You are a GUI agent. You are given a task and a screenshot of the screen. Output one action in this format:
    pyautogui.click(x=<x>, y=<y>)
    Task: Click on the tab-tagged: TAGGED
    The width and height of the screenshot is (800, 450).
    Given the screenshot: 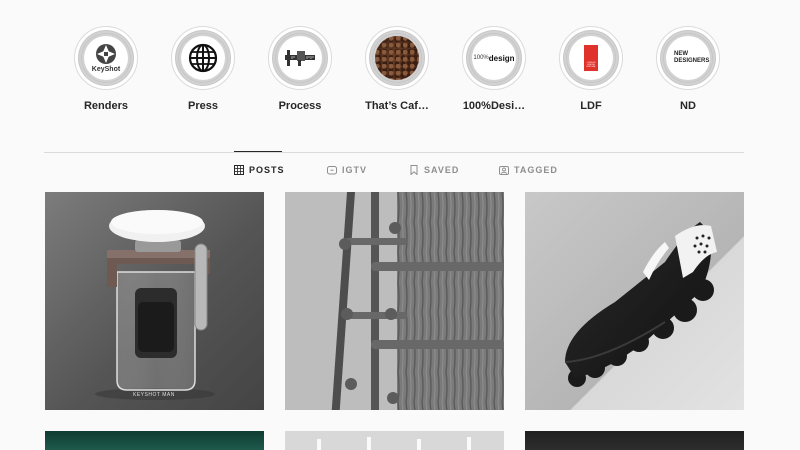 What is the action you would take?
    pyautogui.click(x=528, y=170)
    